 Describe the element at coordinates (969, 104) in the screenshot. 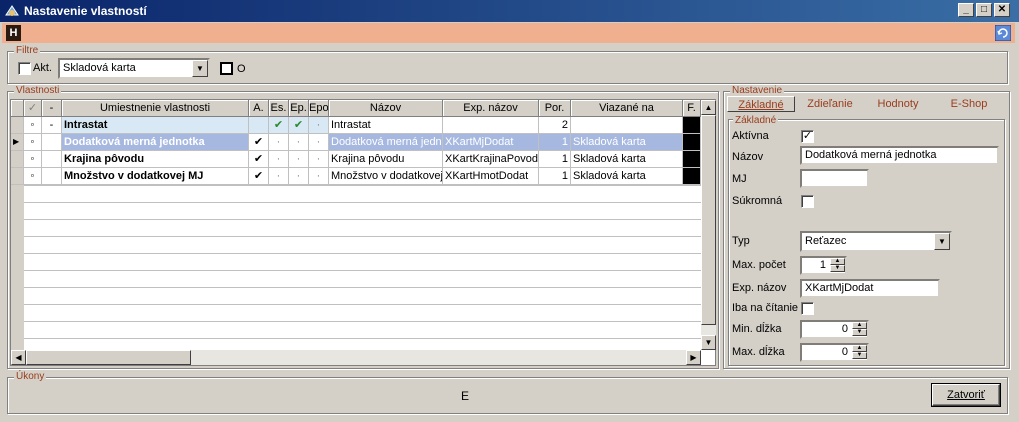

I see `tab-eshop: E-Shop` at that location.